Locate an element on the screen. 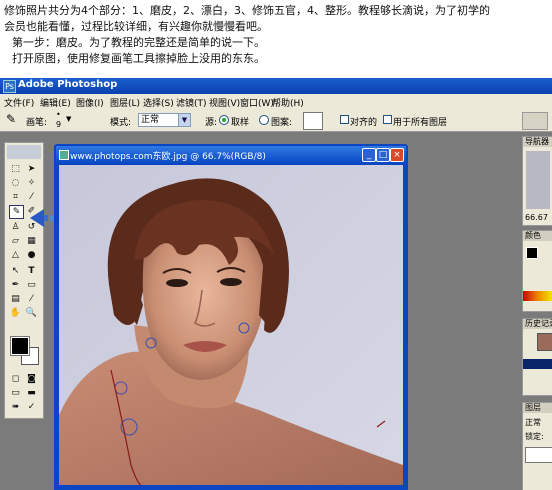  menu-layer: 图层(L) is located at coordinates (125, 102).